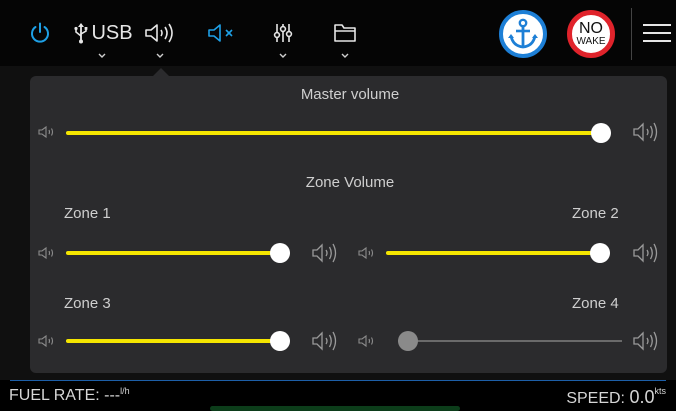 The image size is (676, 411). Describe the element at coordinates (631, 34) in the screenshot. I see `menu-divider` at that location.